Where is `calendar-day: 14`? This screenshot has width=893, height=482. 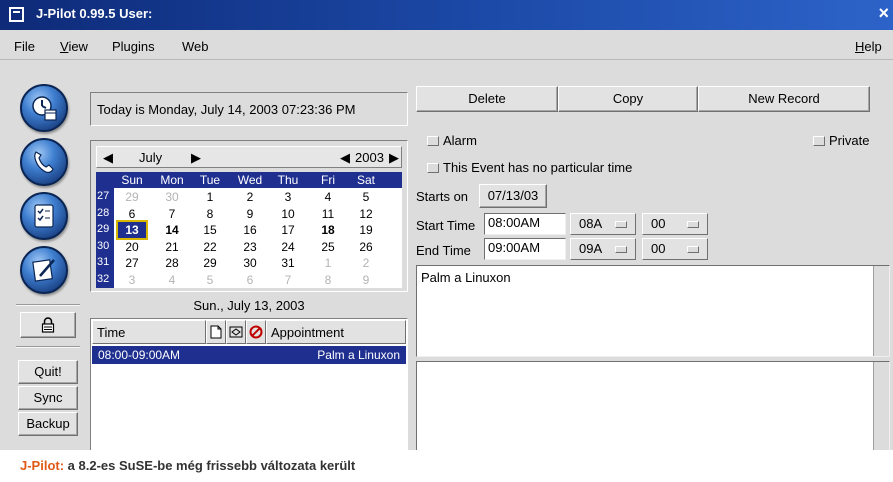 calendar-day: 14 is located at coordinates (172, 230).